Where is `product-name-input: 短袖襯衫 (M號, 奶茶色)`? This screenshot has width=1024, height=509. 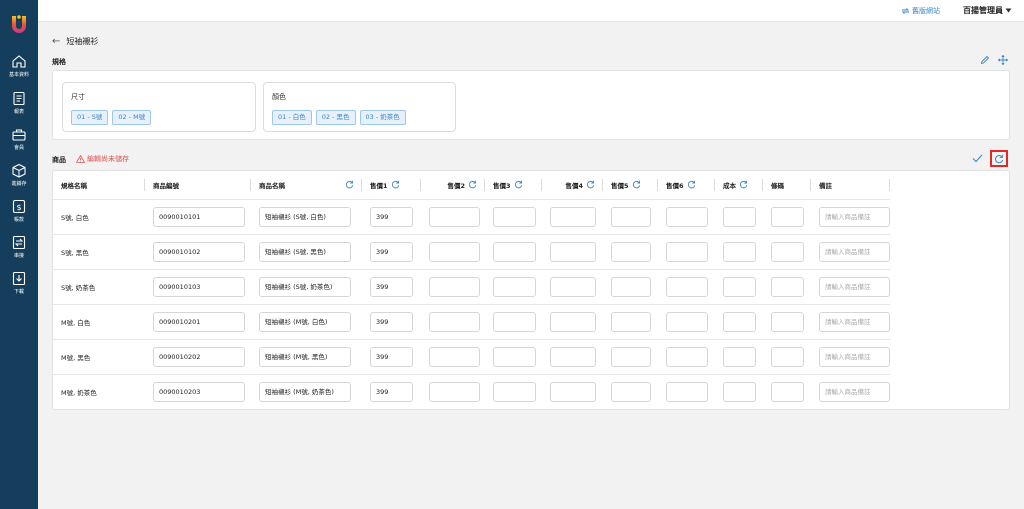
product-name-input: 短袖襯衫 (M號, 奶茶色) is located at coordinates (305, 391).